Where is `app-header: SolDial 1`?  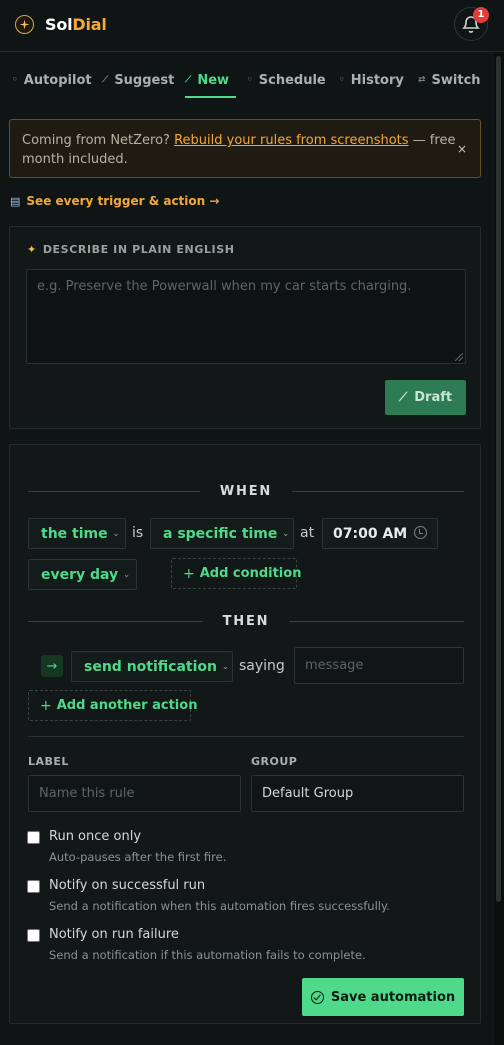 app-header: SolDial 1 is located at coordinates (252, 26).